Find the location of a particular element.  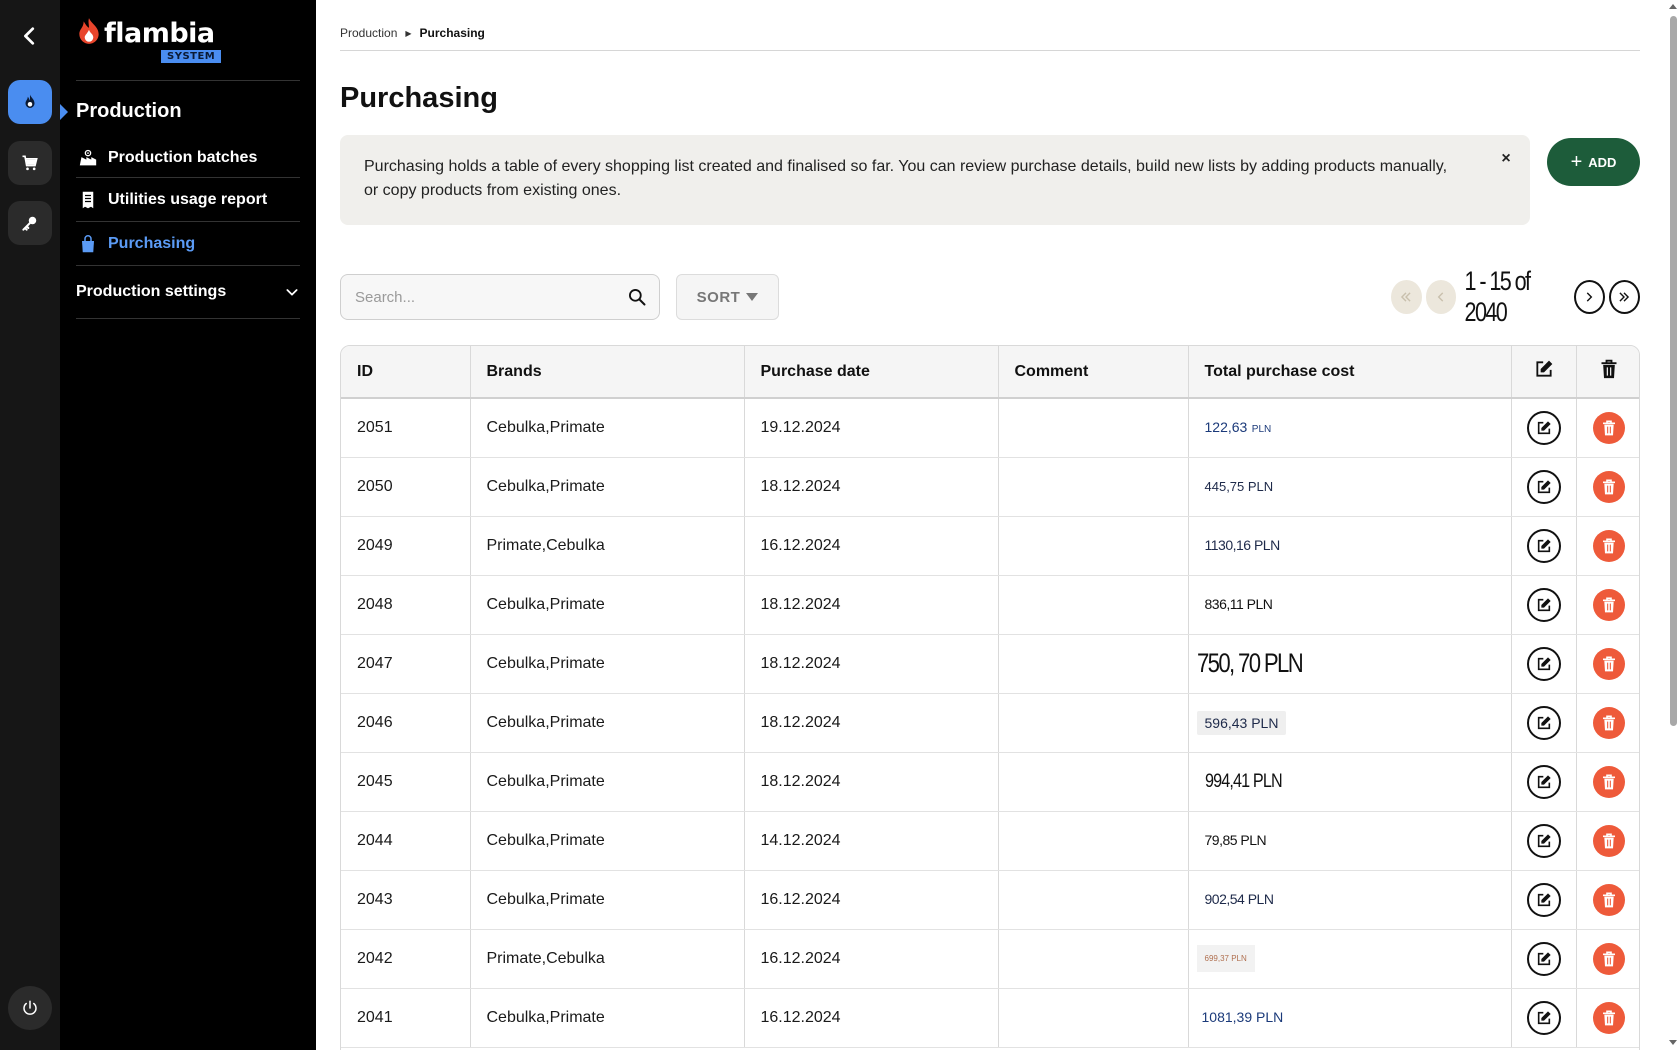

cell-id: 2043 is located at coordinates (406, 900).